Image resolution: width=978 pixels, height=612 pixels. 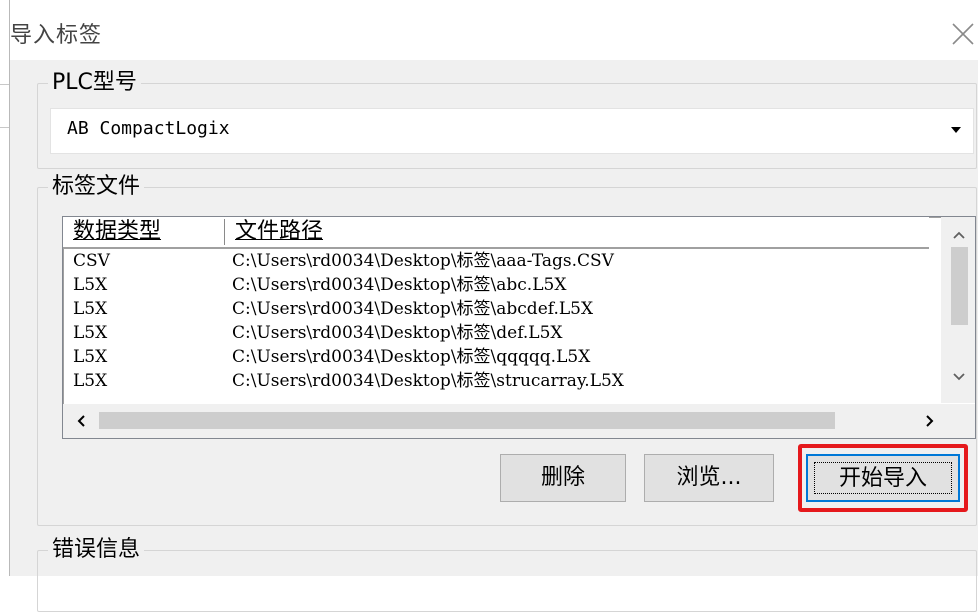 I want to click on row-type: CSV, so click(x=91, y=261).